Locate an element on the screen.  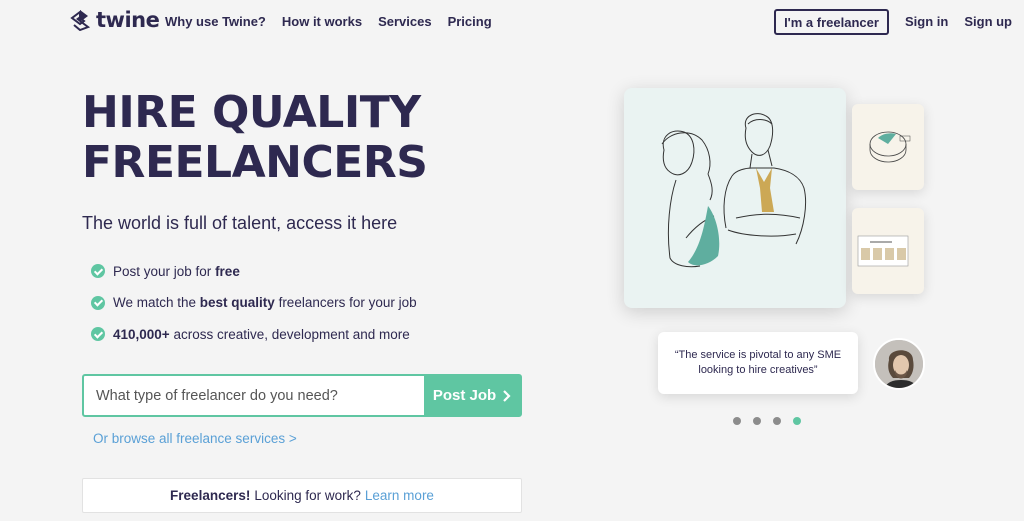
preview-card-webpage is located at coordinates (888, 251).